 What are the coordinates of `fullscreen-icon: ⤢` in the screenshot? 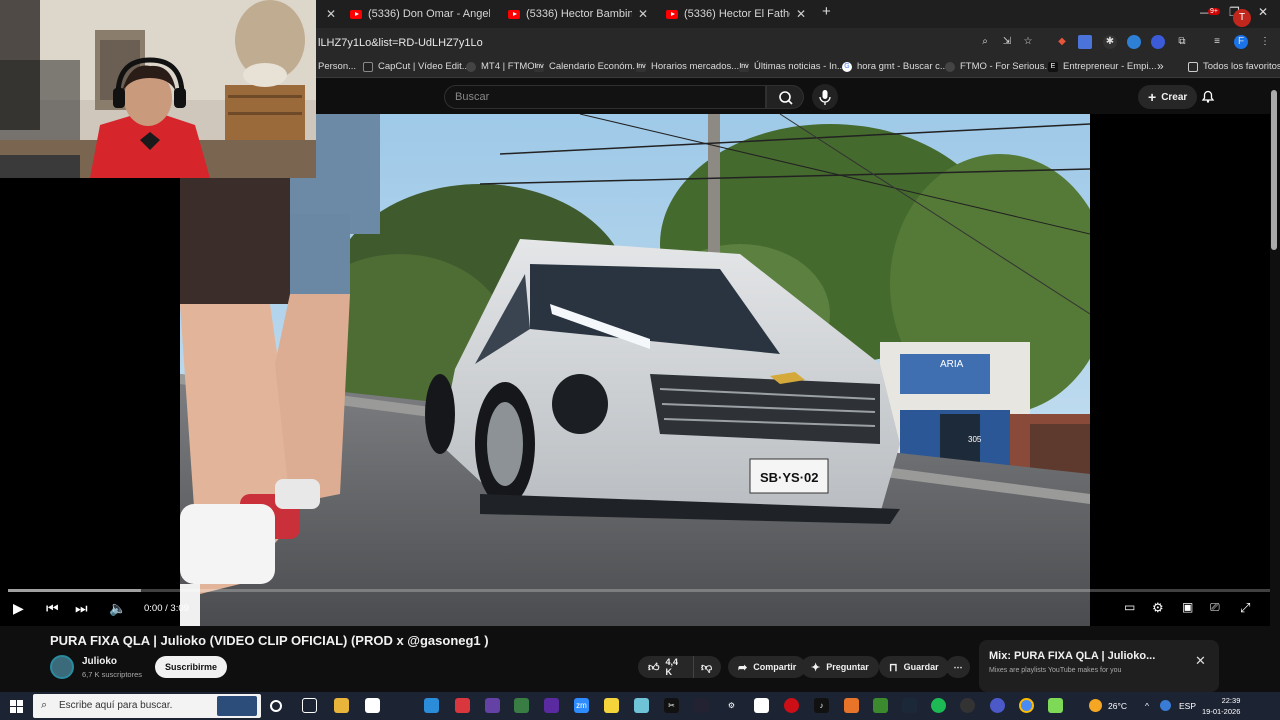 It's located at (1245, 608).